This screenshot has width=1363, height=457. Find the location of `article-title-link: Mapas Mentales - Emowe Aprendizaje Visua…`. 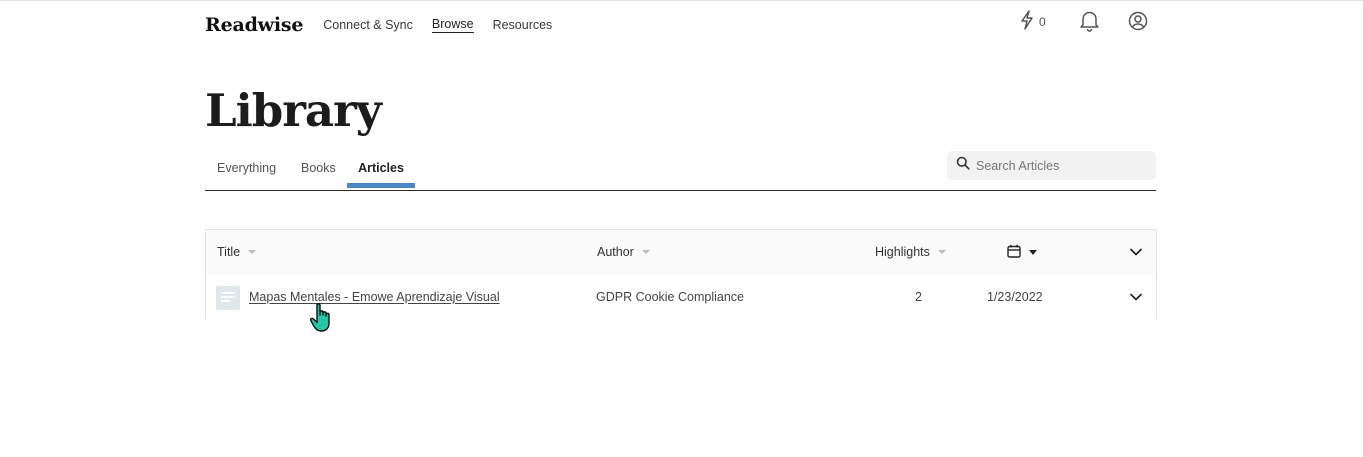

article-title-link: Mapas Mentales - Emowe Aprendizaje Visua… is located at coordinates (374, 297).